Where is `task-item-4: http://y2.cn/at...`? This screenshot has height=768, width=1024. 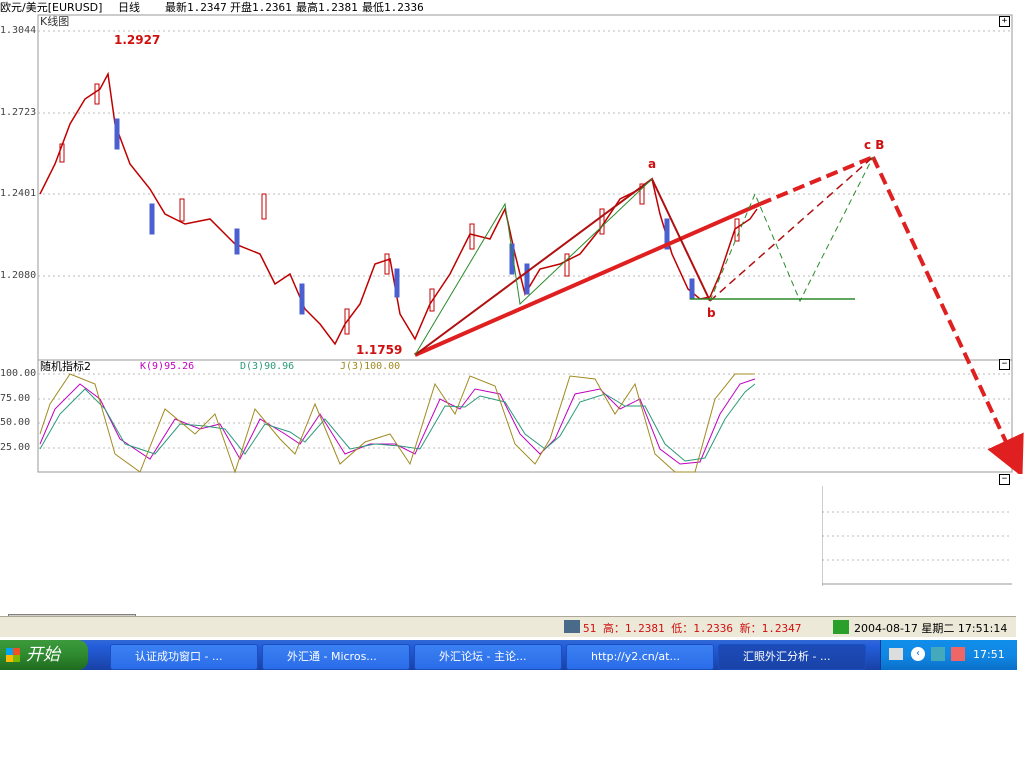
task-item-4: http://y2.cn/at... is located at coordinates (640, 657).